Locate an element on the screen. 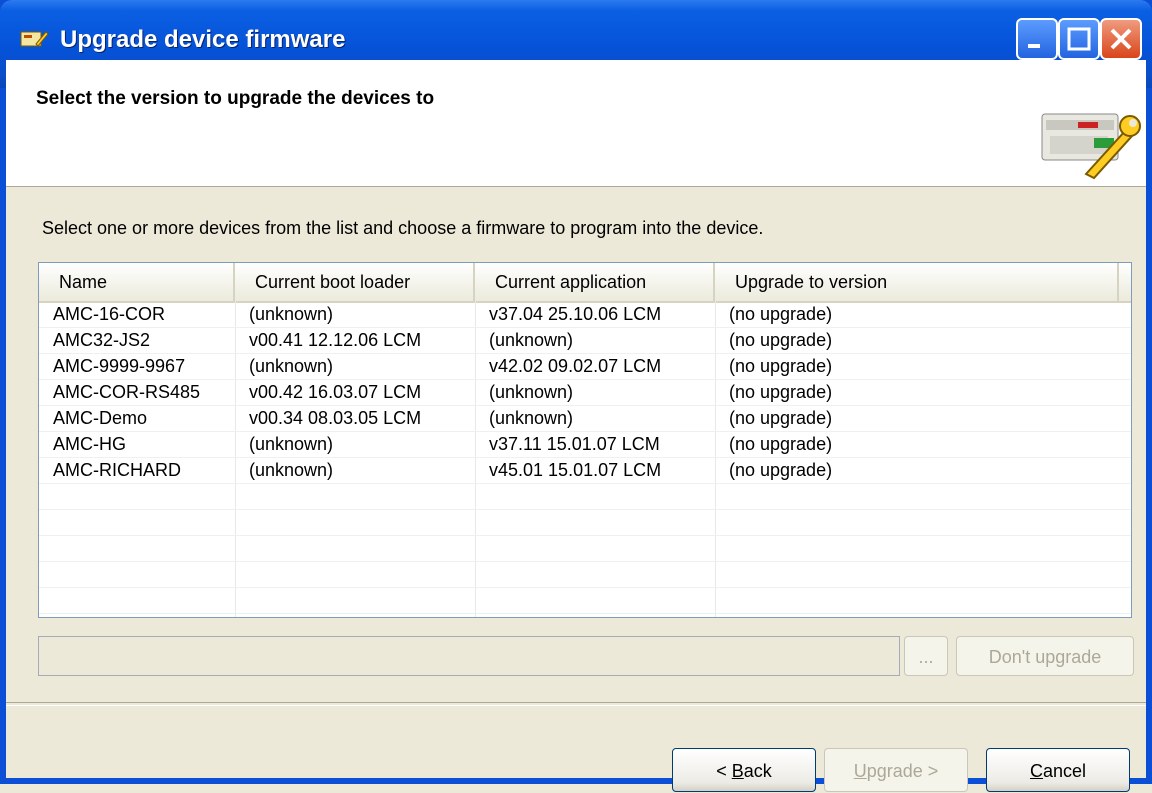  cell-name: AMC-Demo is located at coordinates (100, 418).